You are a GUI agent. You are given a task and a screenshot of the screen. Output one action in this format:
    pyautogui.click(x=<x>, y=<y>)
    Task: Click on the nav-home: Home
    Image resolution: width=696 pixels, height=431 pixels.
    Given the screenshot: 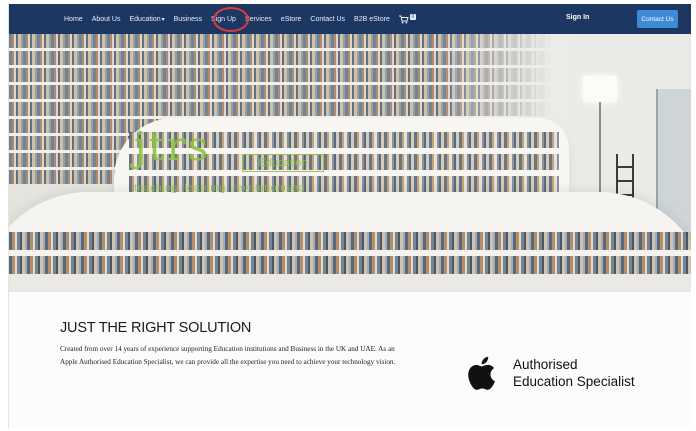 What is the action you would take?
    pyautogui.click(x=73, y=19)
    